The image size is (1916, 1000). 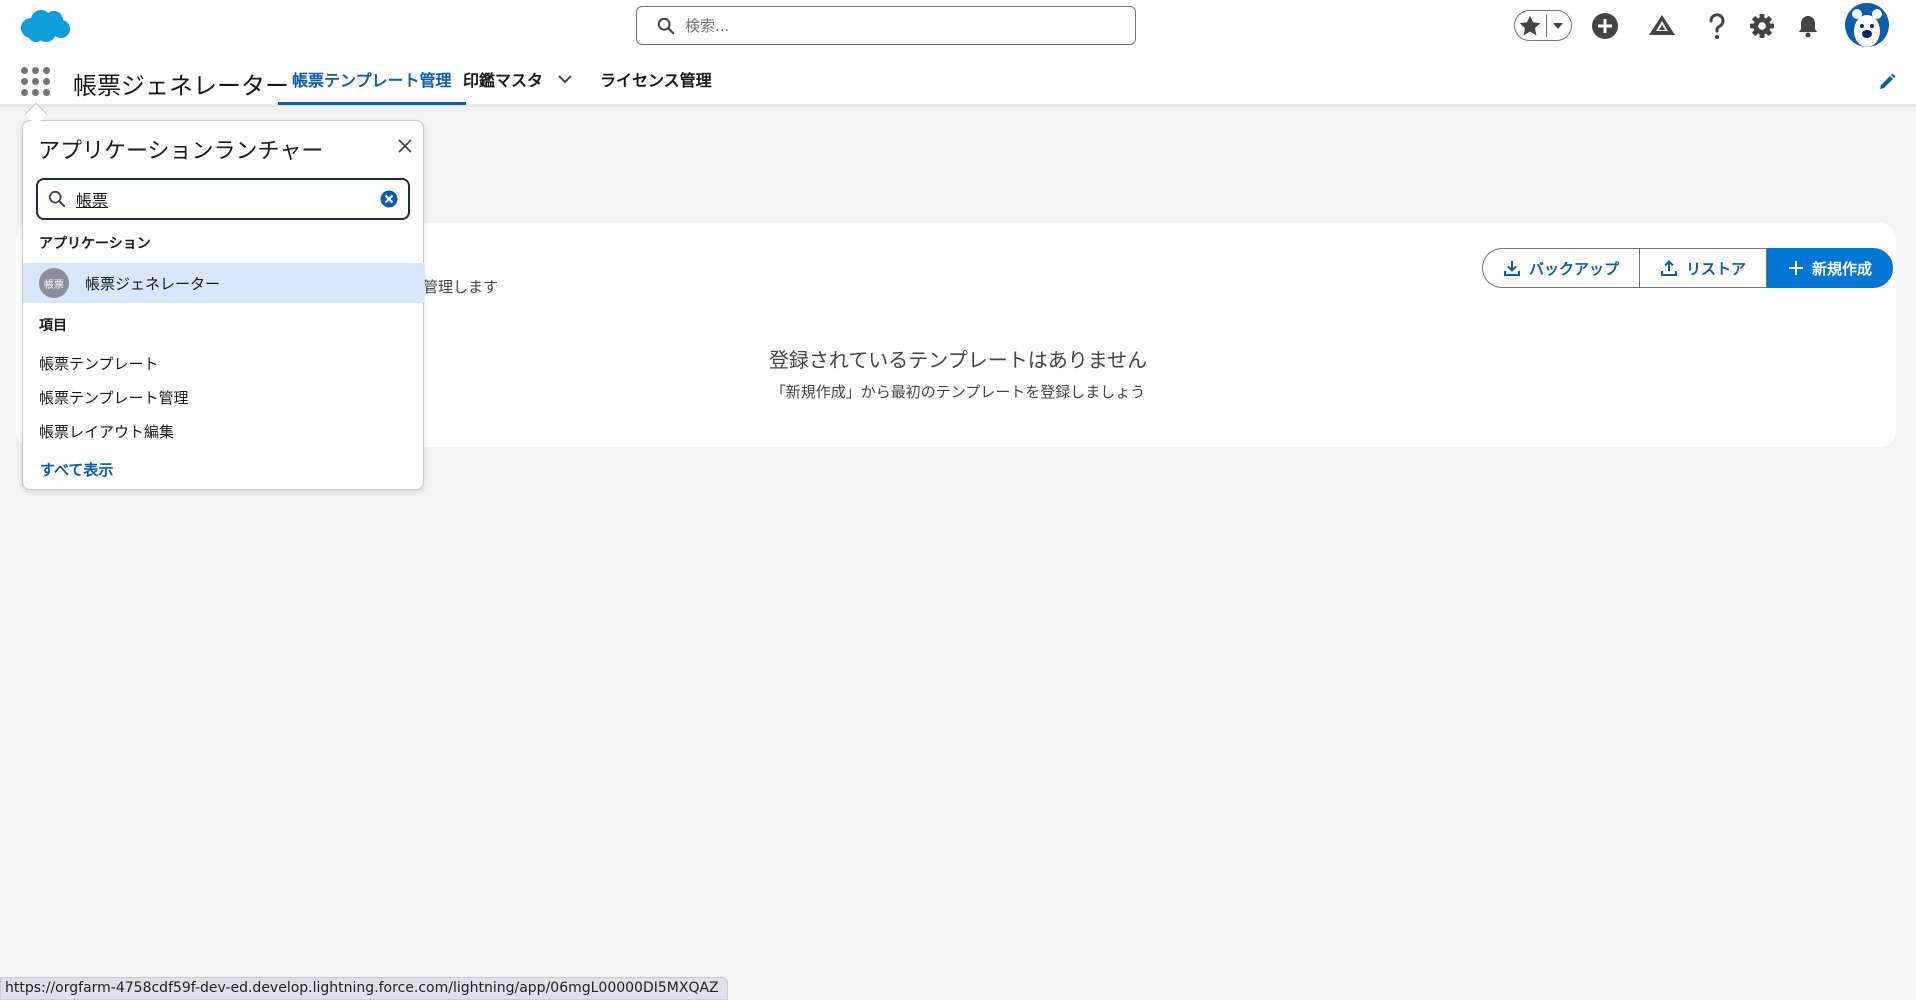 I want to click on tab-seal-master: 印鑑マスタ, so click(x=518, y=78).